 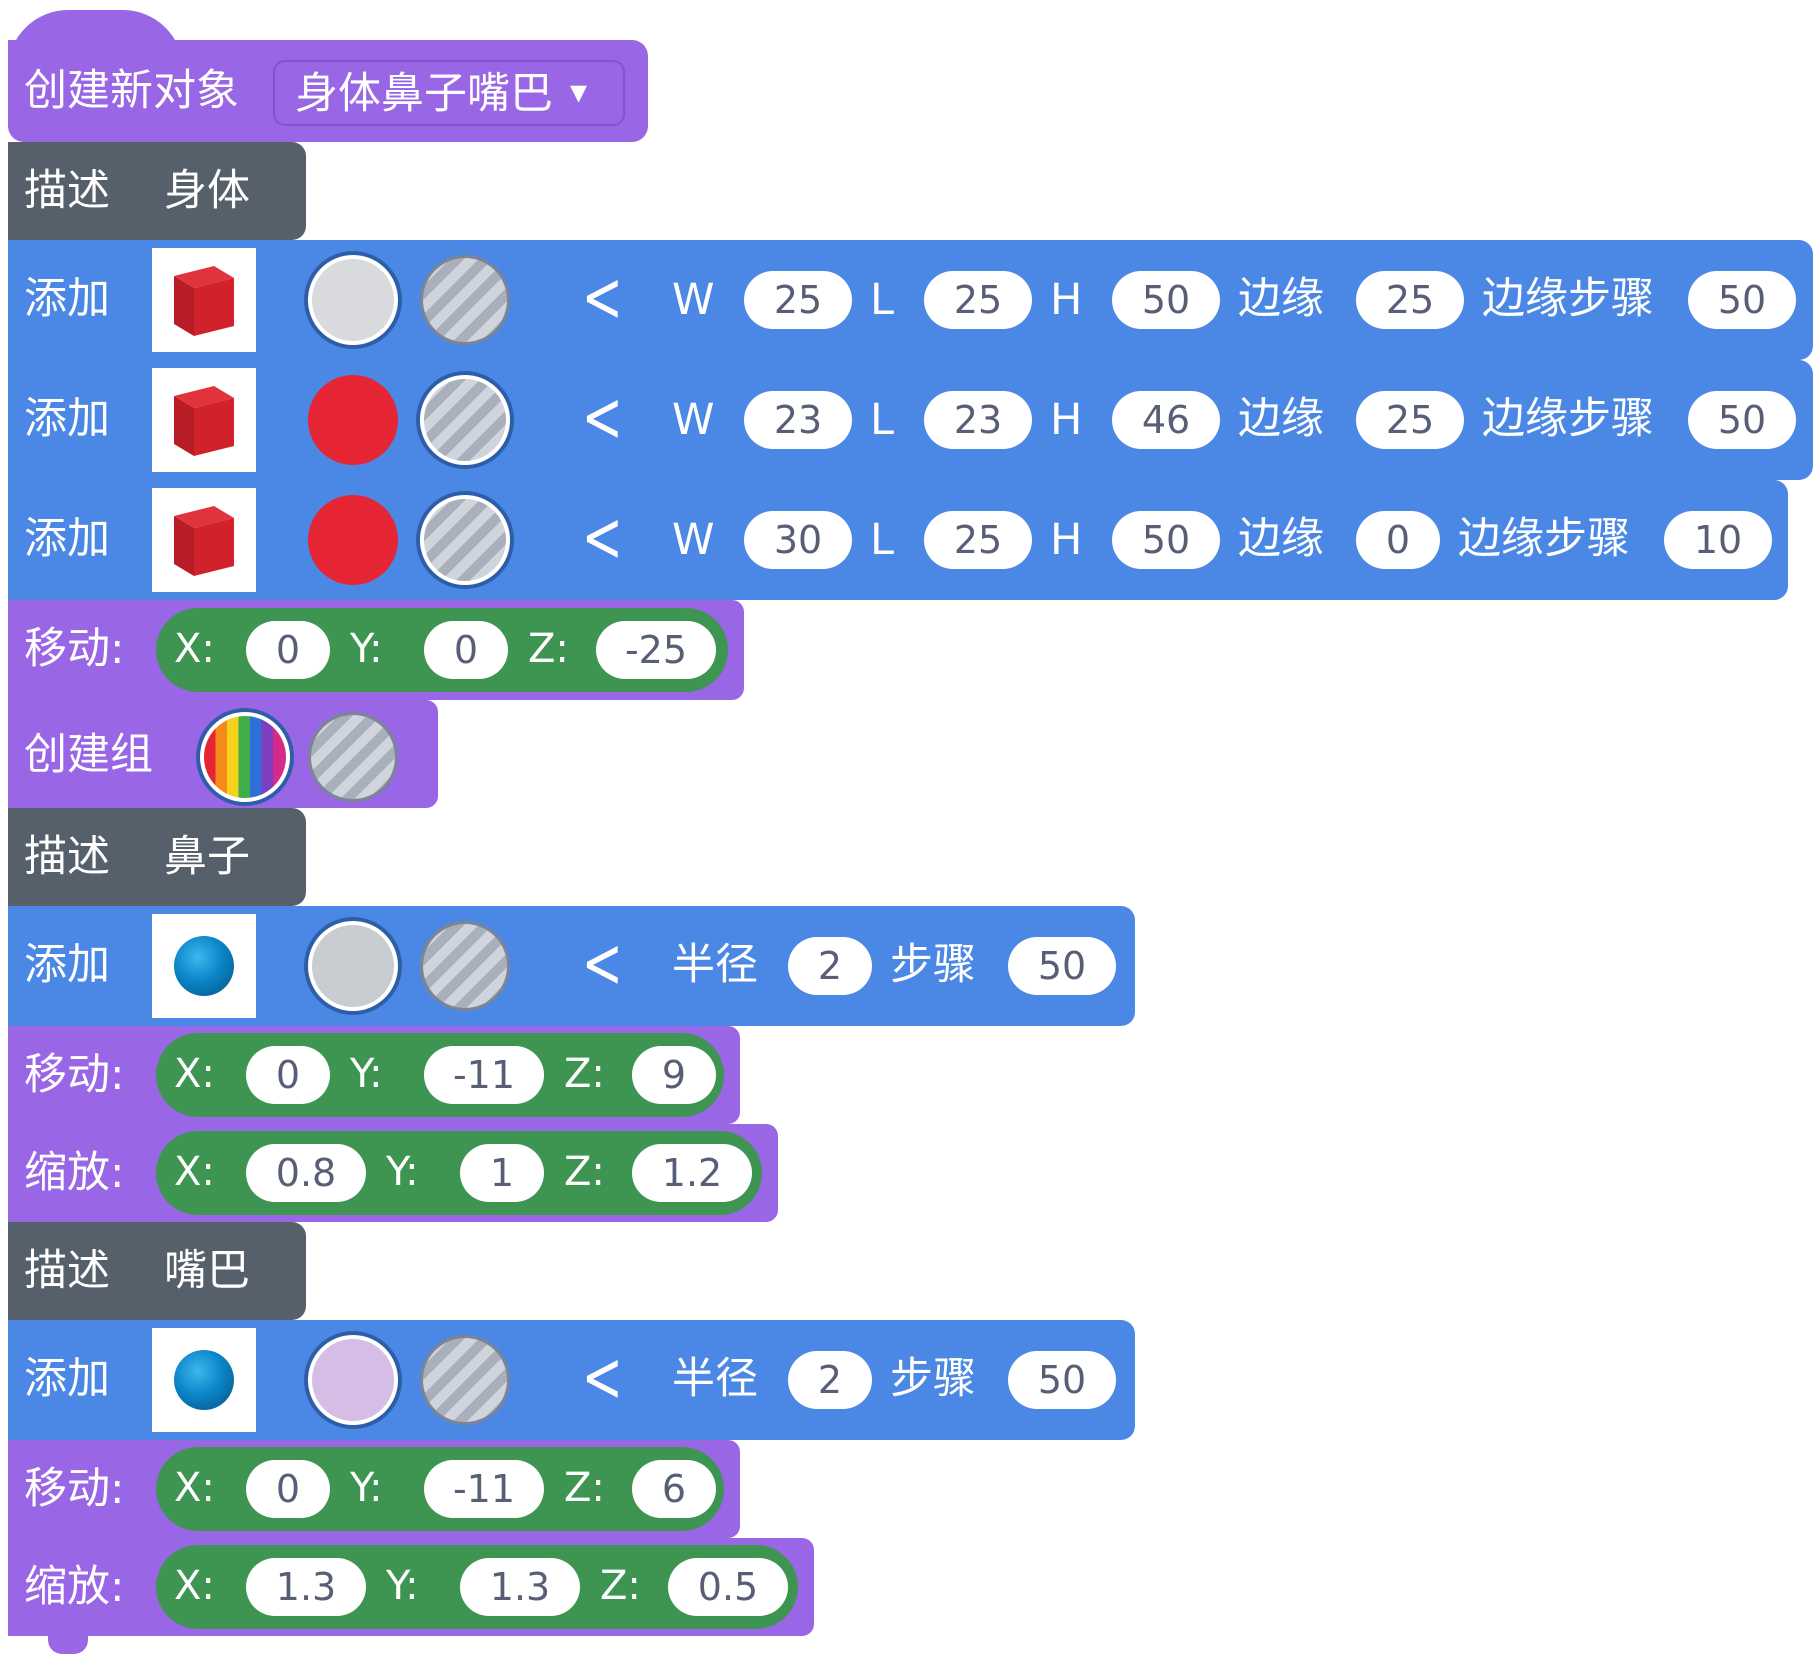 I want to click on scale-block-1: 缩放: X: 0.8 Y: 1 Z: 1.2, so click(x=393, y=1173).